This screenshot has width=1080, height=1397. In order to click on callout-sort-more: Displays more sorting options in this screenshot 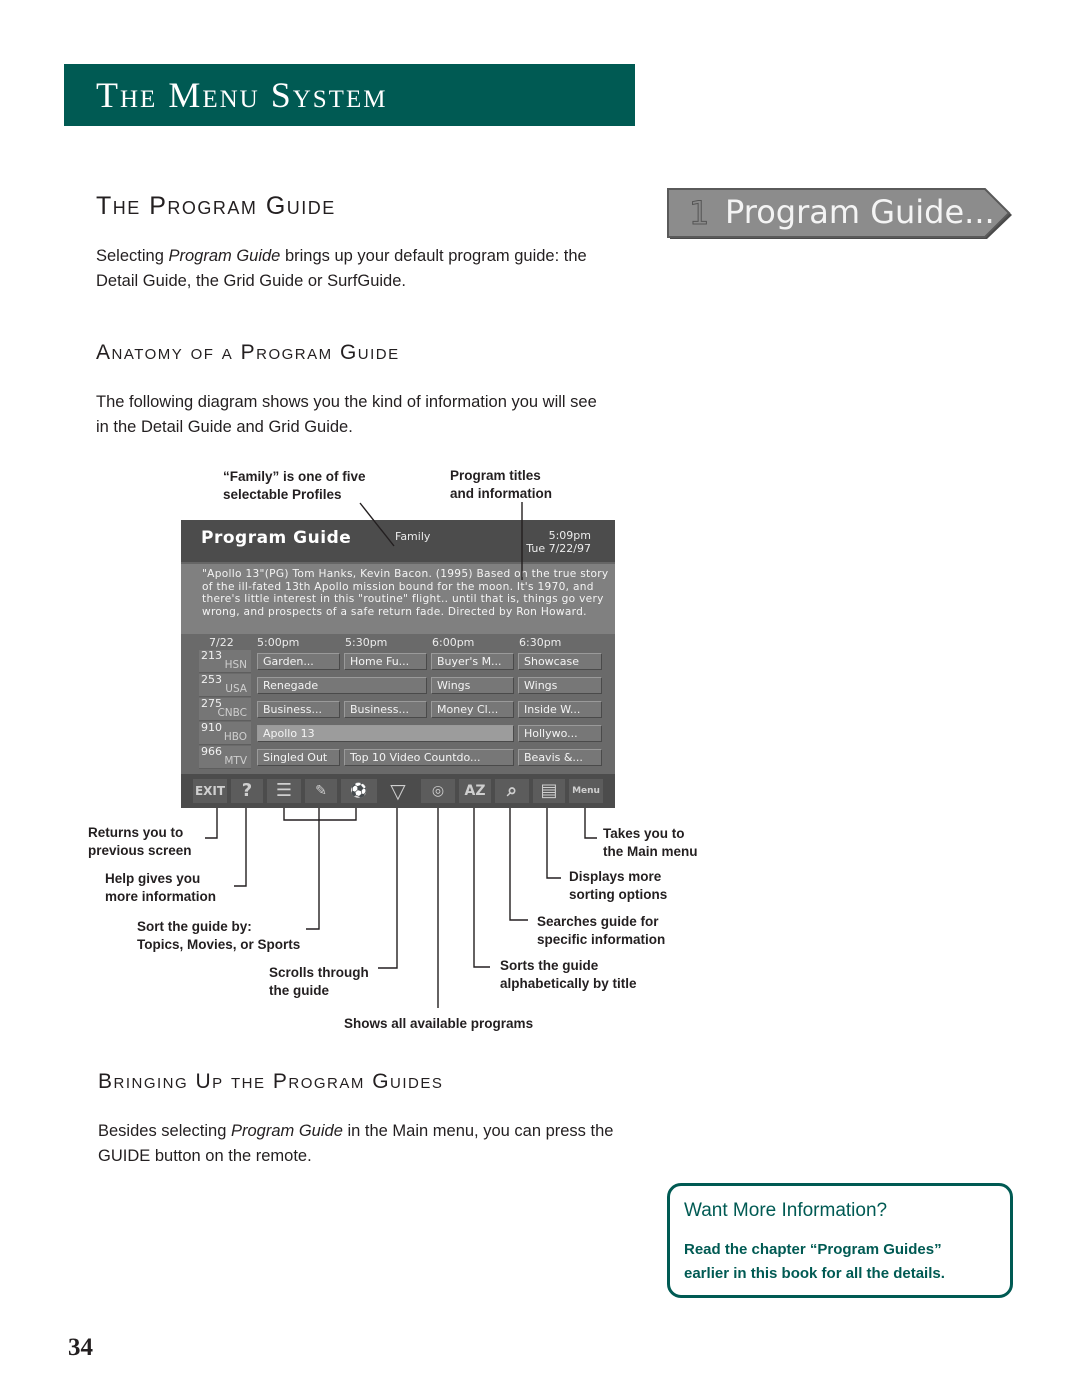, I will do `click(618, 886)`.